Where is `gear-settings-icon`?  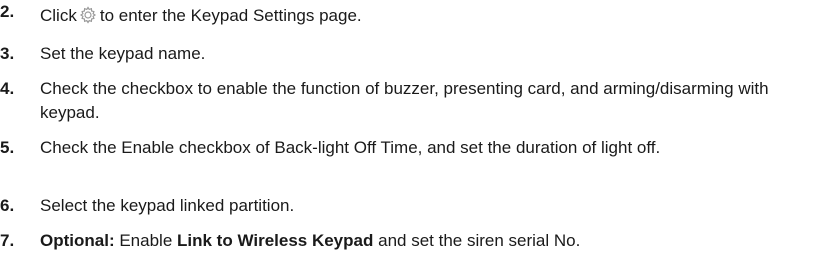 gear-settings-icon is located at coordinates (88, 15).